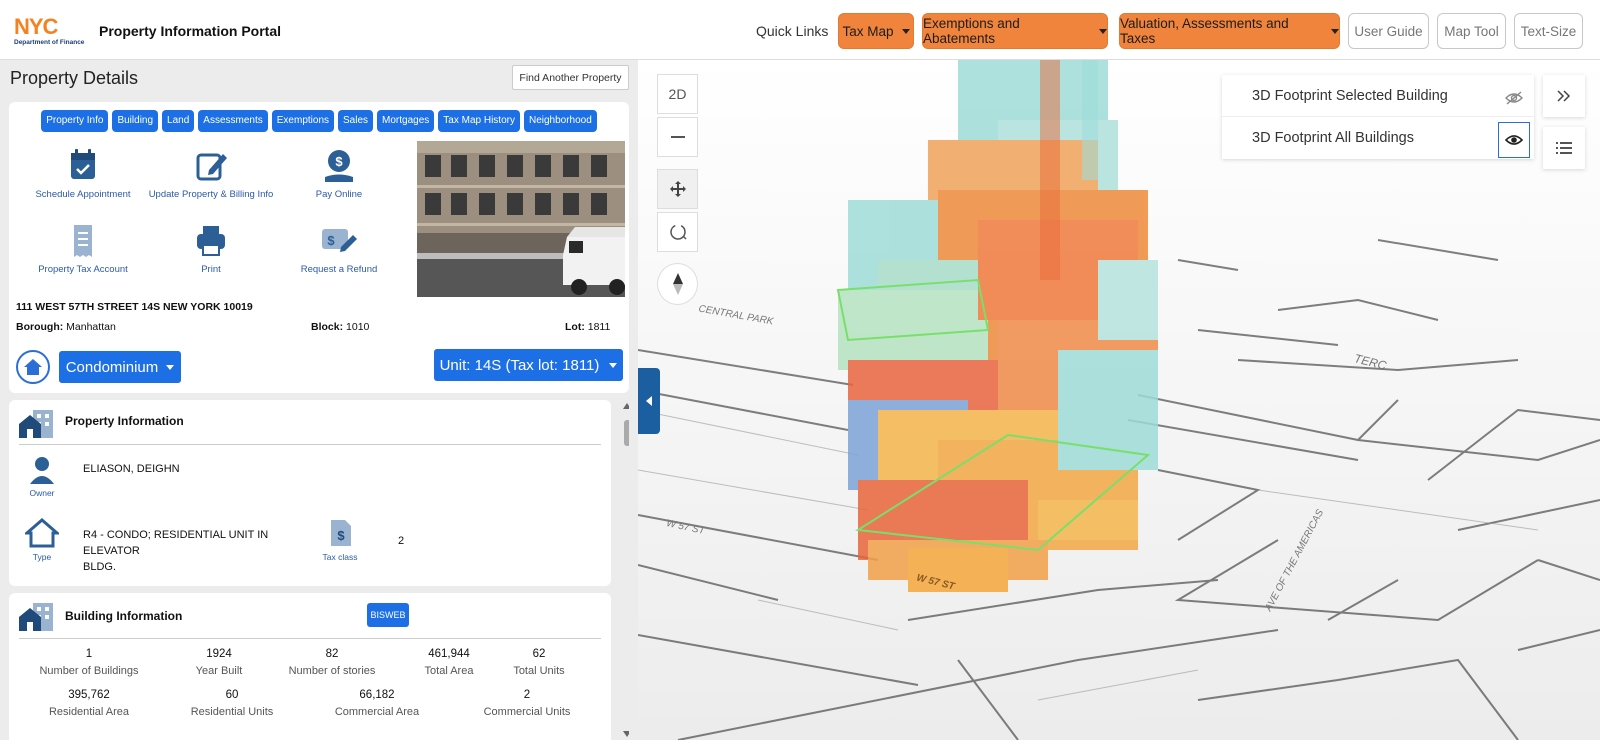 Image resolution: width=1600 pixels, height=740 pixels. I want to click on layer-list-button, so click(1564, 148).